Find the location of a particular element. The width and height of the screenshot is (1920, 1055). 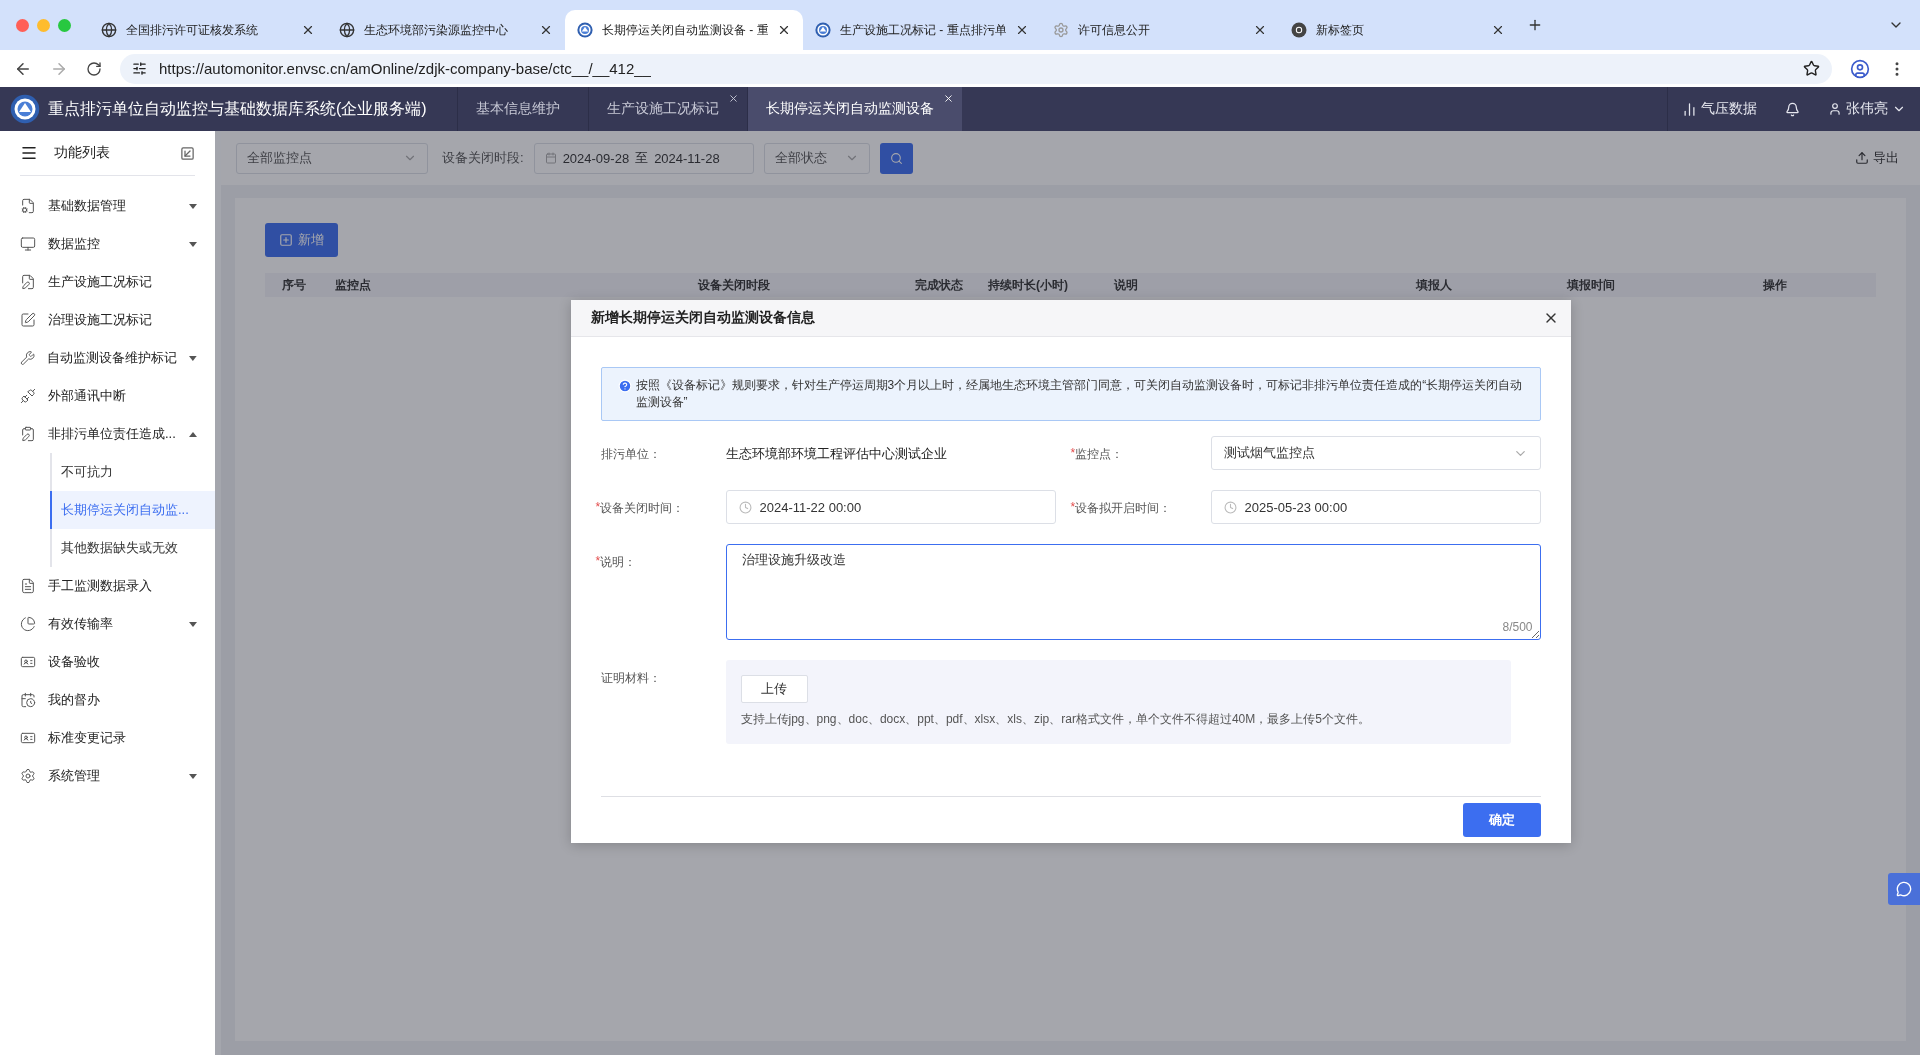

user-menu: 张伟亮 is located at coordinates (1867, 109).